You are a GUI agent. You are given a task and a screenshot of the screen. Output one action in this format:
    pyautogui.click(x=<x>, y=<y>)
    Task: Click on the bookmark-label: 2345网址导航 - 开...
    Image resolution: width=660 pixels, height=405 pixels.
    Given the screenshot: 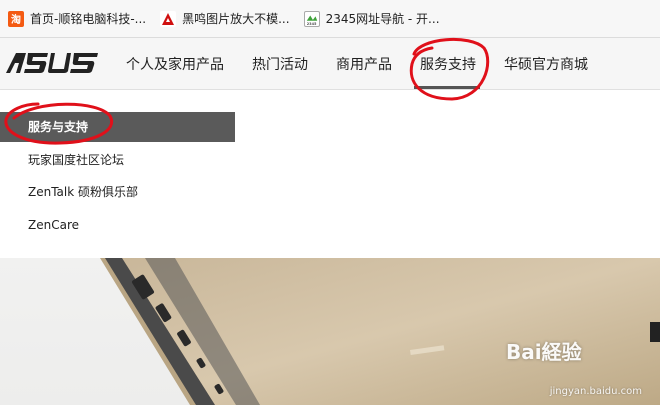 What is the action you would take?
    pyautogui.click(x=382, y=19)
    